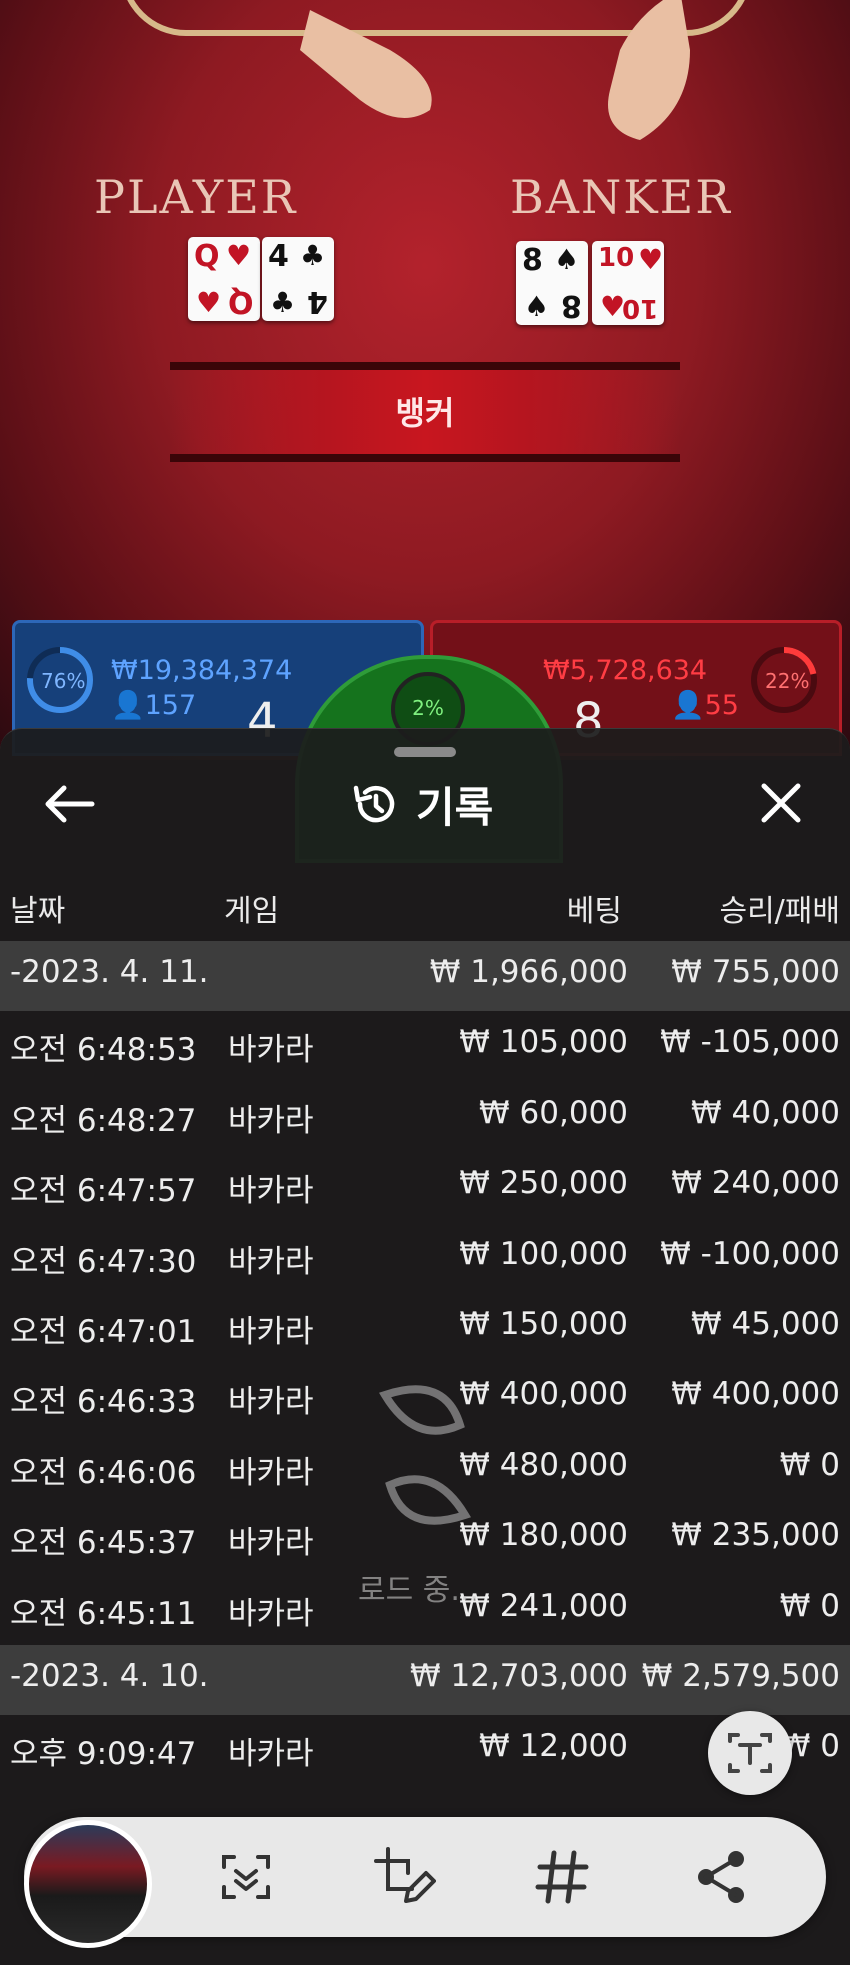  What do you see at coordinates (103, 1543) in the screenshot?
I see `row-date: 오전 6:45:37` at bounding box center [103, 1543].